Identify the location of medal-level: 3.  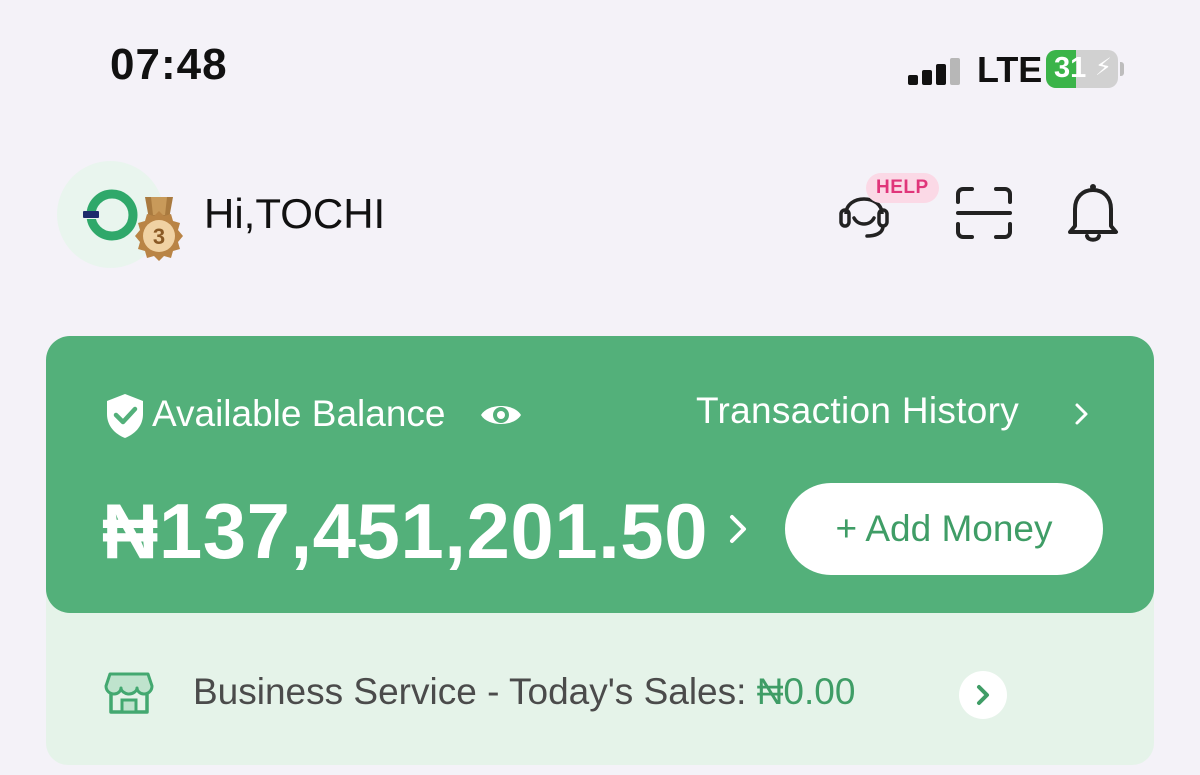
(159, 236).